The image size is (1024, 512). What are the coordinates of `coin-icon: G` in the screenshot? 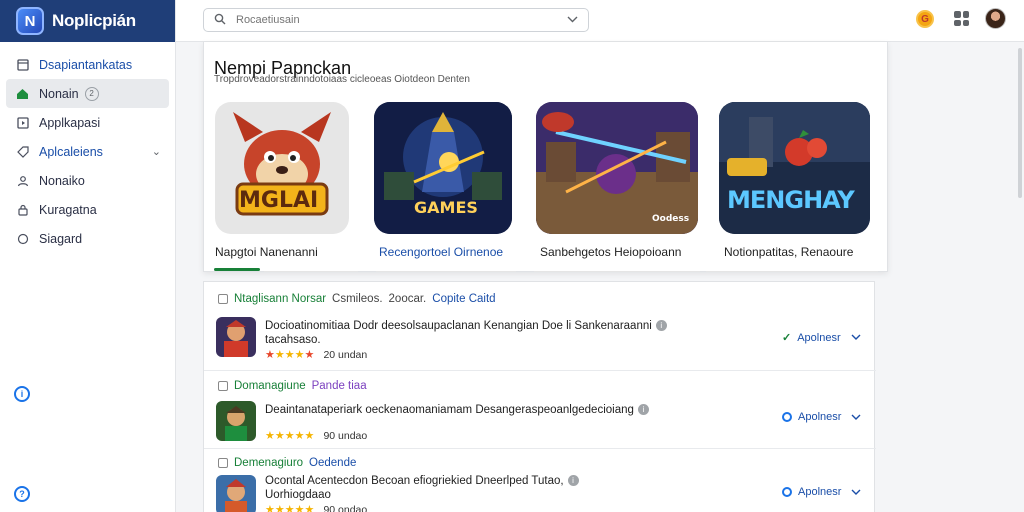 It's located at (925, 19).